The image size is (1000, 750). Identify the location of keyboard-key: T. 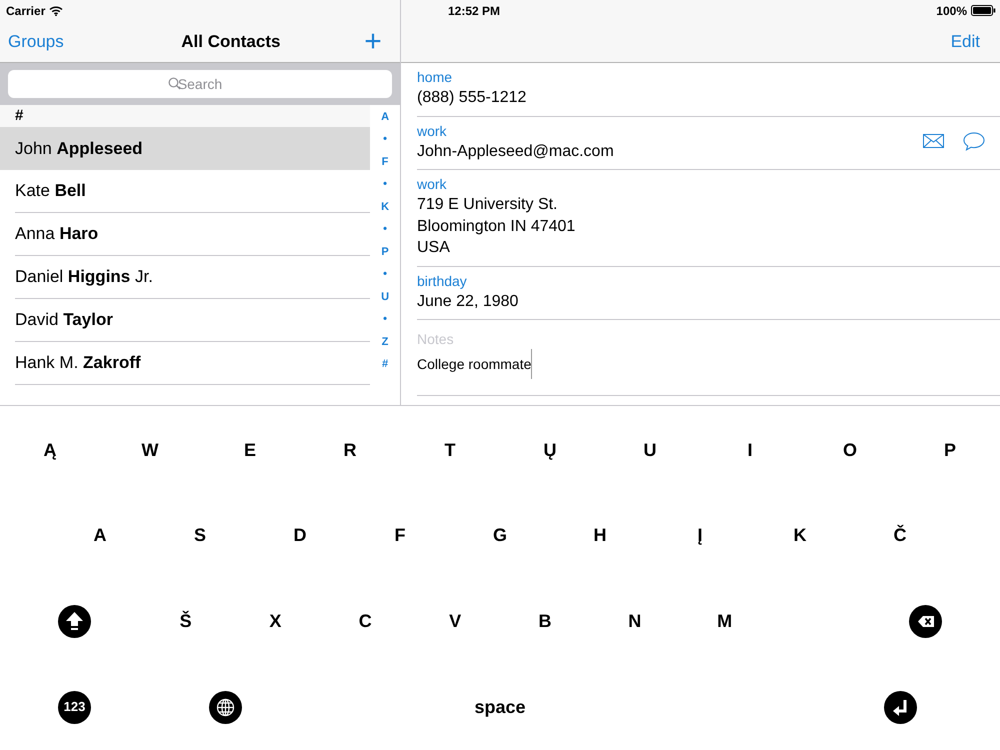
(450, 450).